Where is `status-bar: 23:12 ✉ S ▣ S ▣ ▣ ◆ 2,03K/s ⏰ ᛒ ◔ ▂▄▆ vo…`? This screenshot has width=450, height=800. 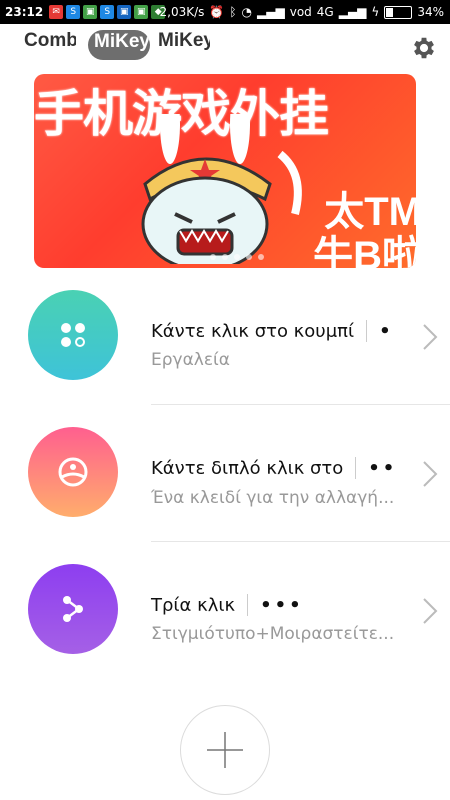 status-bar: 23:12 ✉ S ▣ S ▣ ▣ ◆ 2,03K/s ⏰ ᛒ ◔ ▂▄▆ vo… is located at coordinates (225, 12).